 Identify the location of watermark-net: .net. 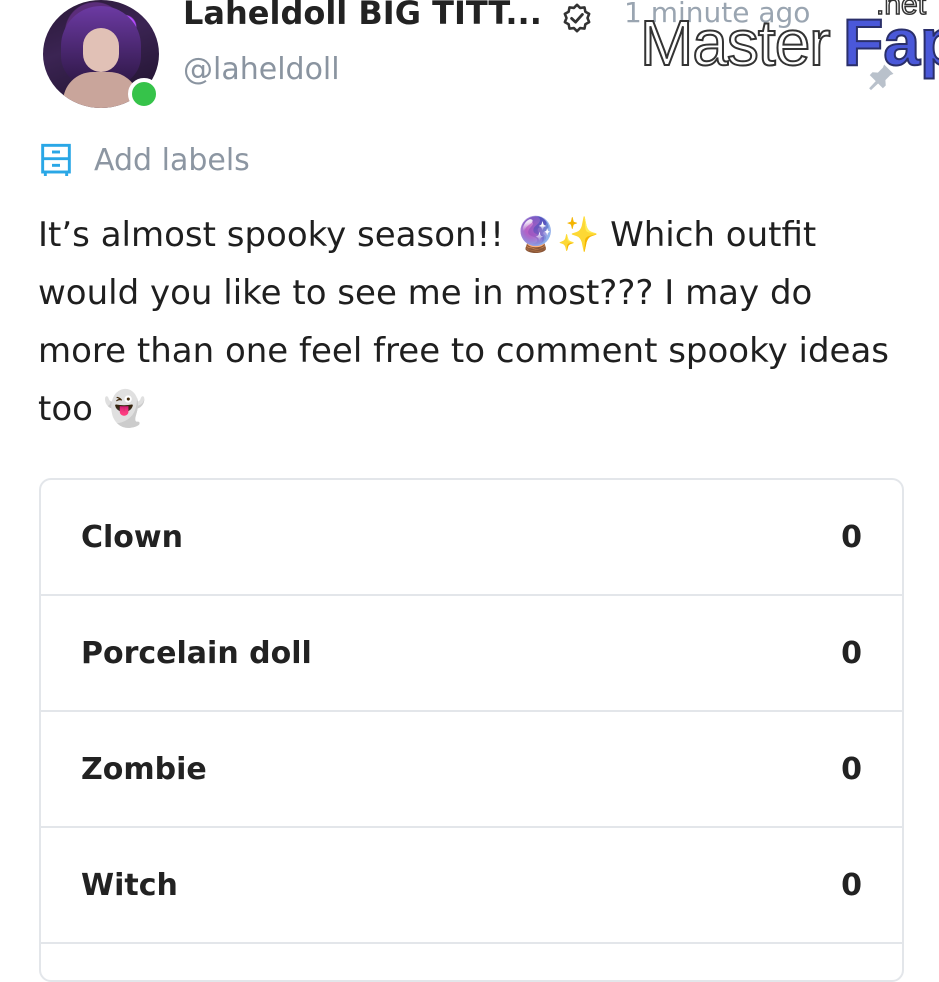
(901, 11).